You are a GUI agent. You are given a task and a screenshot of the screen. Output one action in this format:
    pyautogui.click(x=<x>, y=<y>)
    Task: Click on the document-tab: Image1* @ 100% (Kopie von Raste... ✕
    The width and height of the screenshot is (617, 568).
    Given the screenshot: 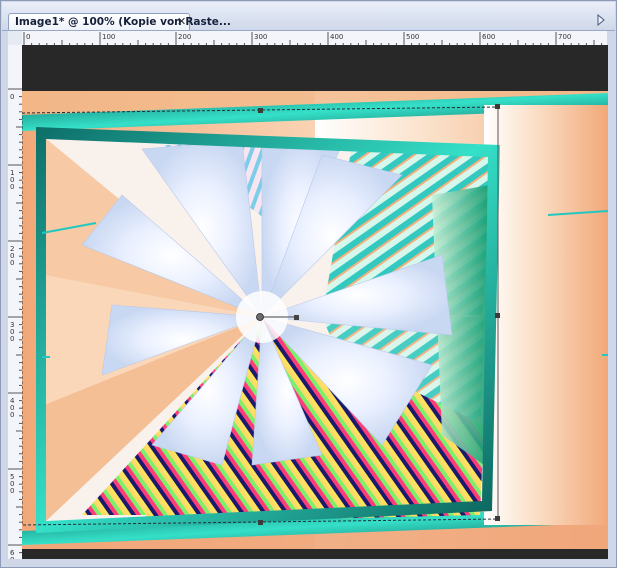 What is the action you would take?
    pyautogui.click(x=119, y=21)
    